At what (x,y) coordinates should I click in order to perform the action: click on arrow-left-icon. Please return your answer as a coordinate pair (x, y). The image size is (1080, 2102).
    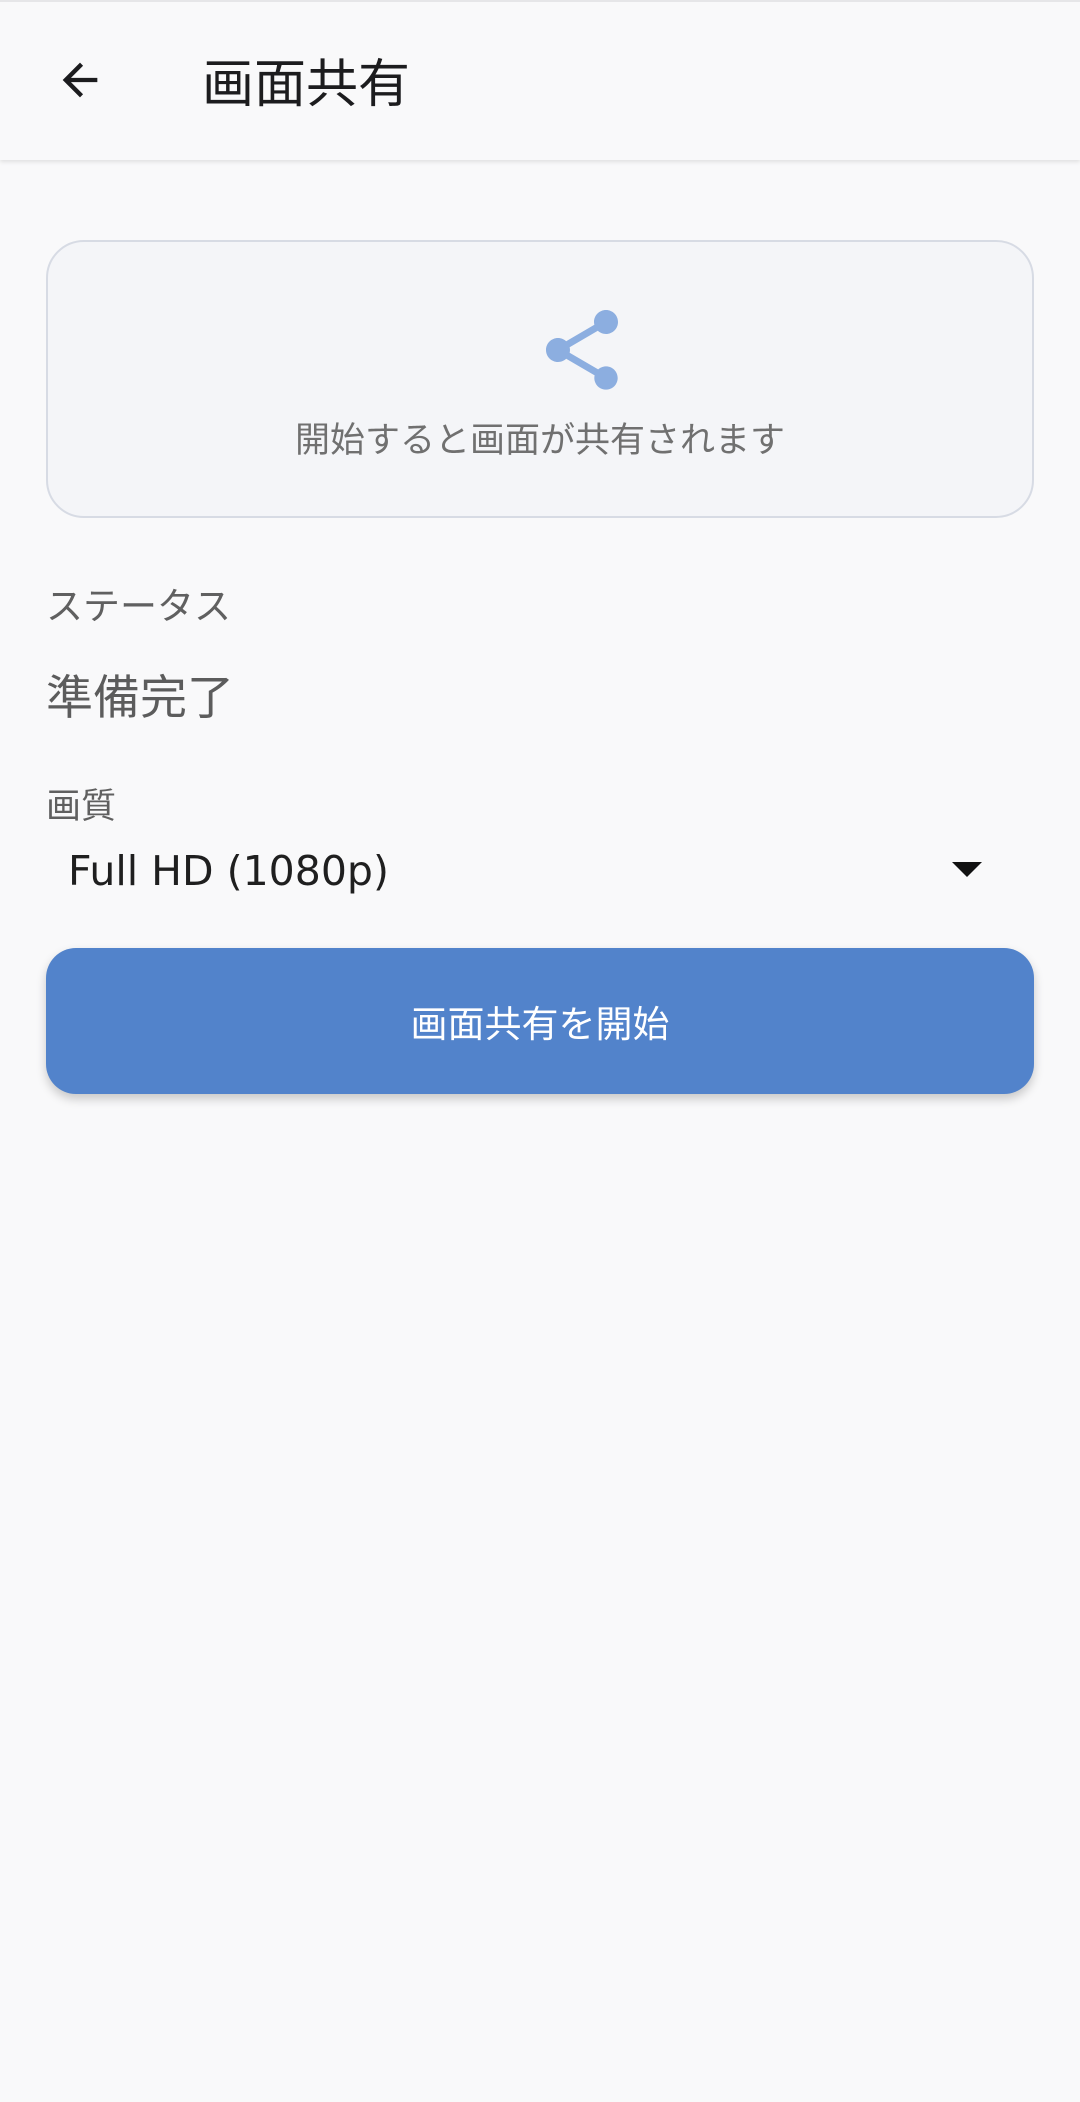
    Looking at the image, I should click on (80, 80).